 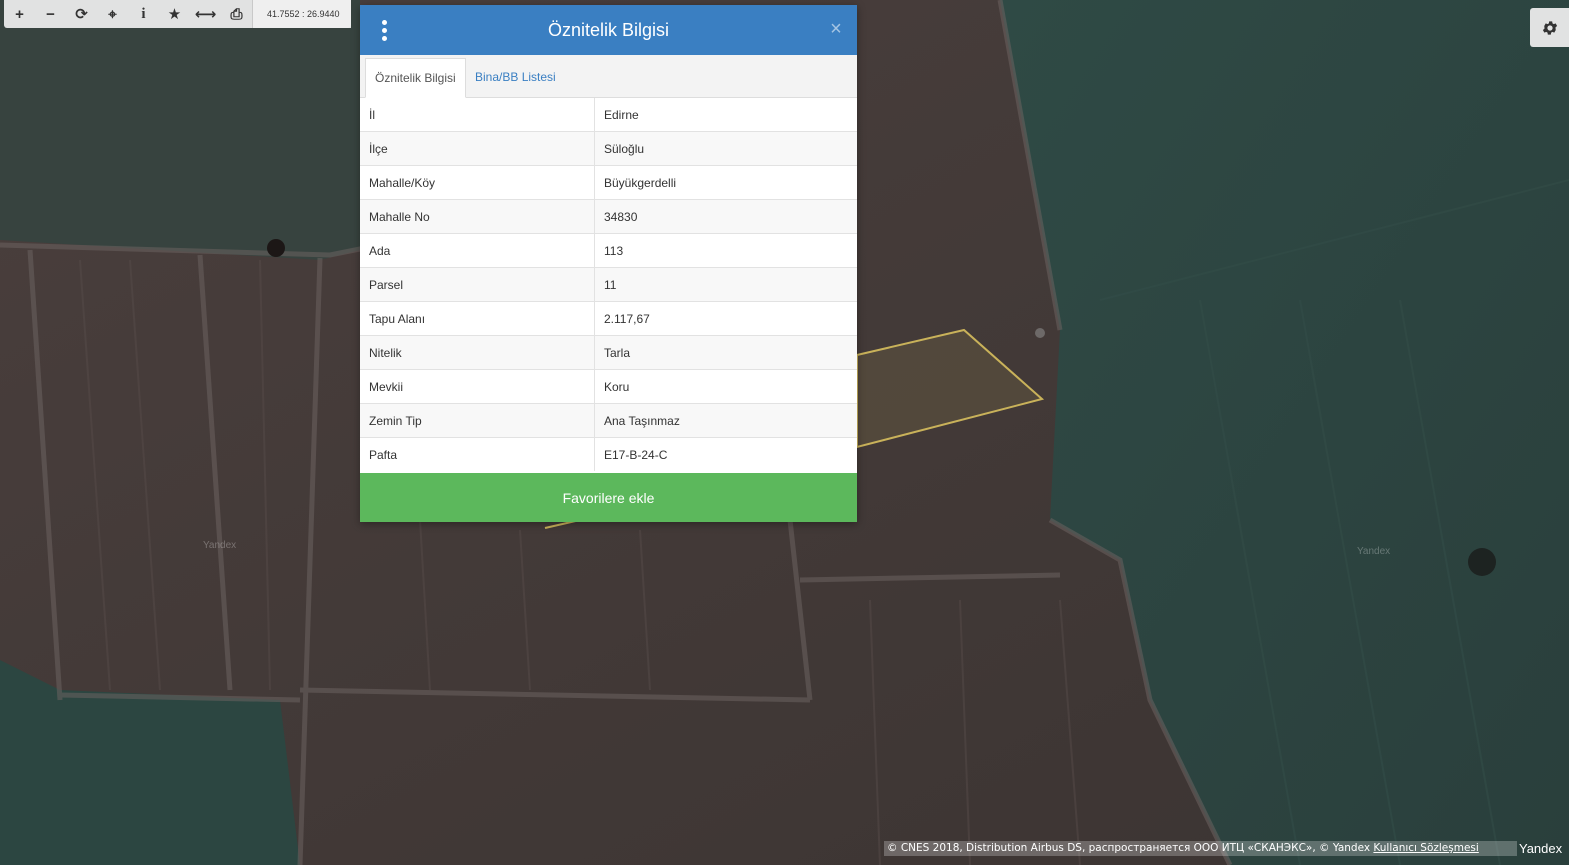 What do you see at coordinates (725, 318) in the screenshot?
I see `attribute-value: 2.117,67` at bounding box center [725, 318].